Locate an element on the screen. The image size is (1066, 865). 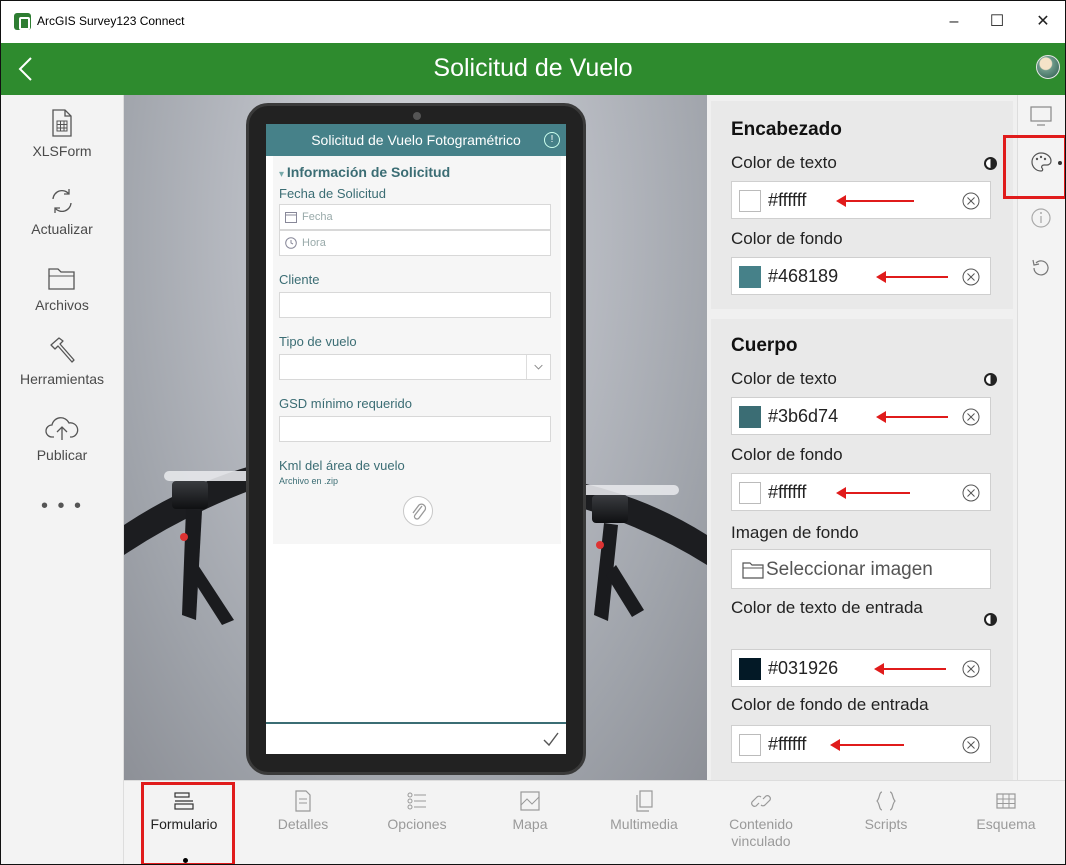
group-title-text: Información de Solicitud is located at coordinates (368, 172).